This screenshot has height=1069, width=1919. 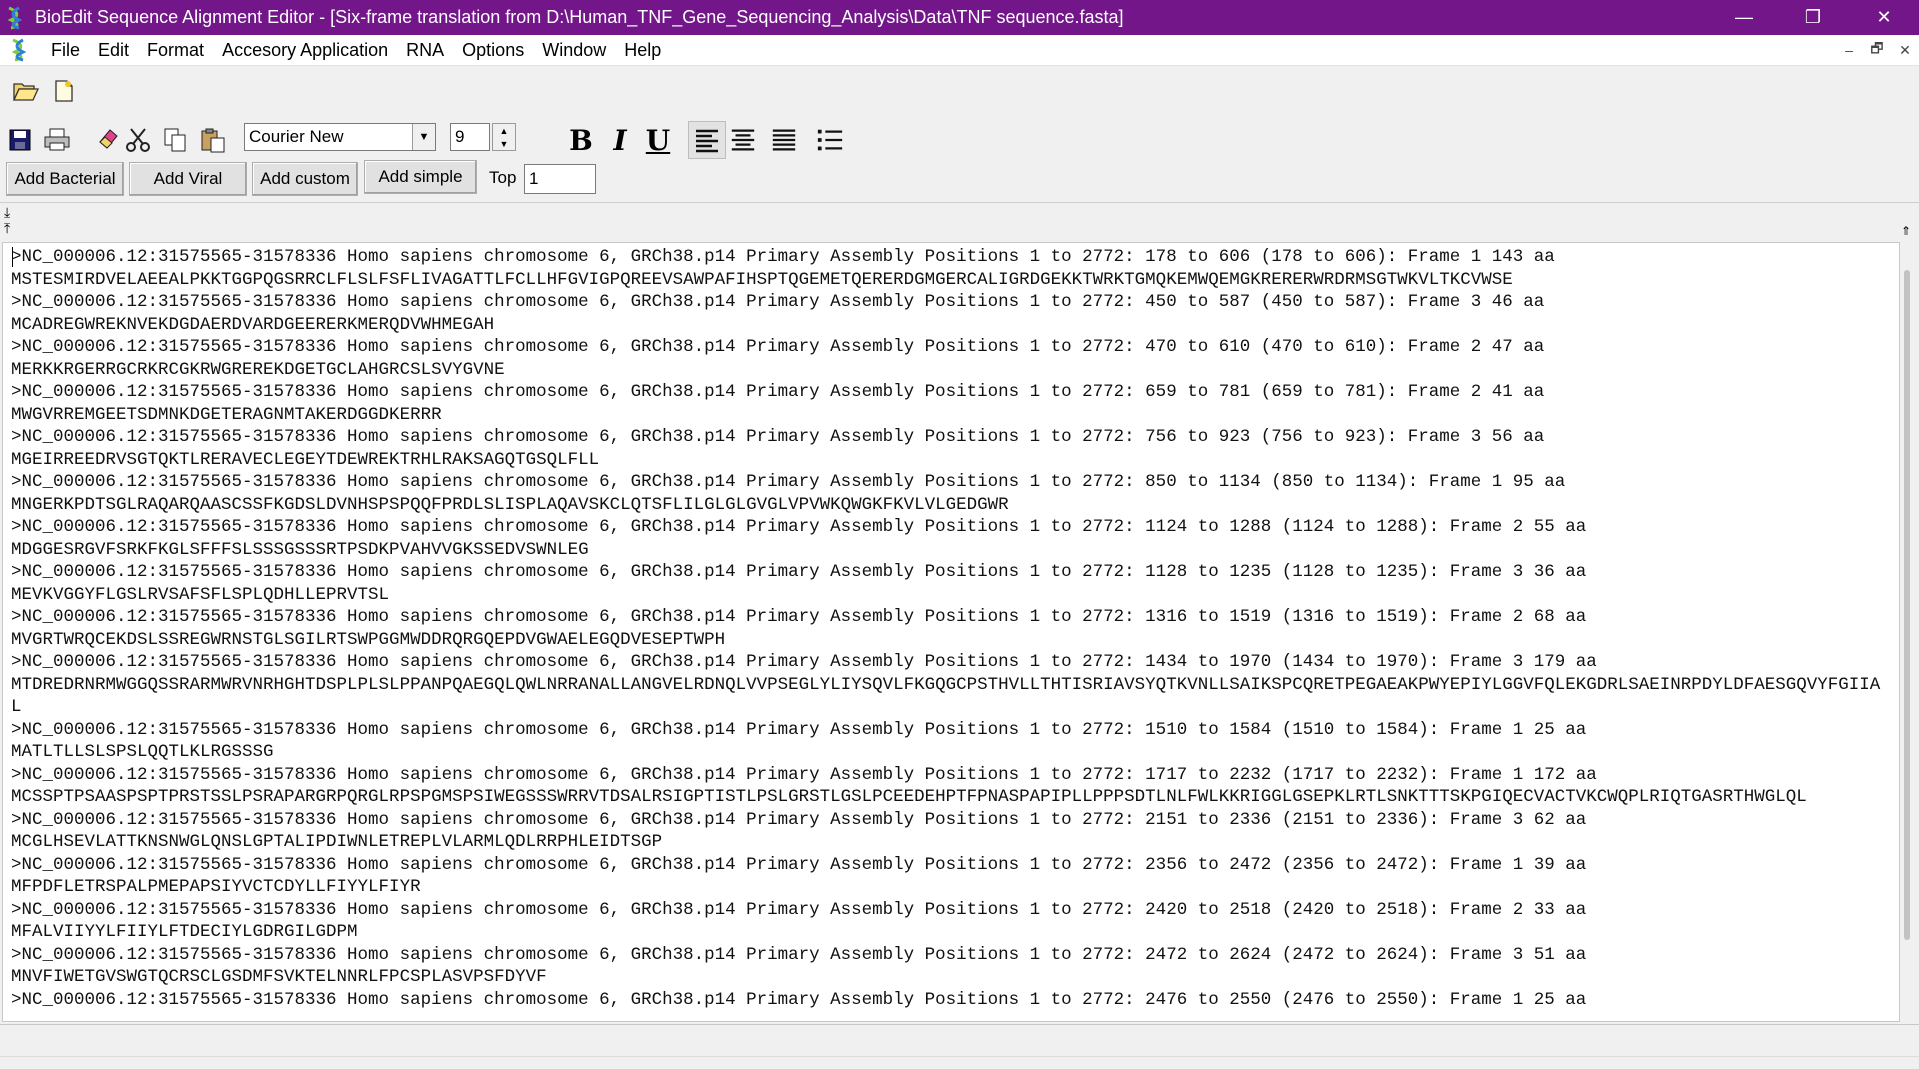 What do you see at coordinates (830, 140) in the screenshot?
I see `bullet-list-icon` at bounding box center [830, 140].